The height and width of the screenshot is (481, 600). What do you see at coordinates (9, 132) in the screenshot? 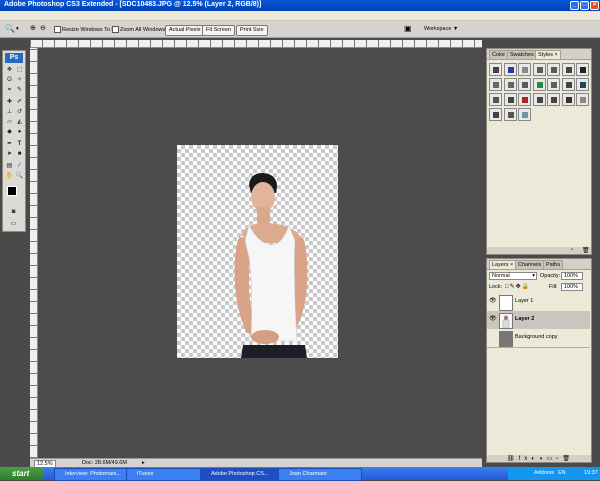
I see `blur-tool-icon: ◆` at bounding box center [9, 132].